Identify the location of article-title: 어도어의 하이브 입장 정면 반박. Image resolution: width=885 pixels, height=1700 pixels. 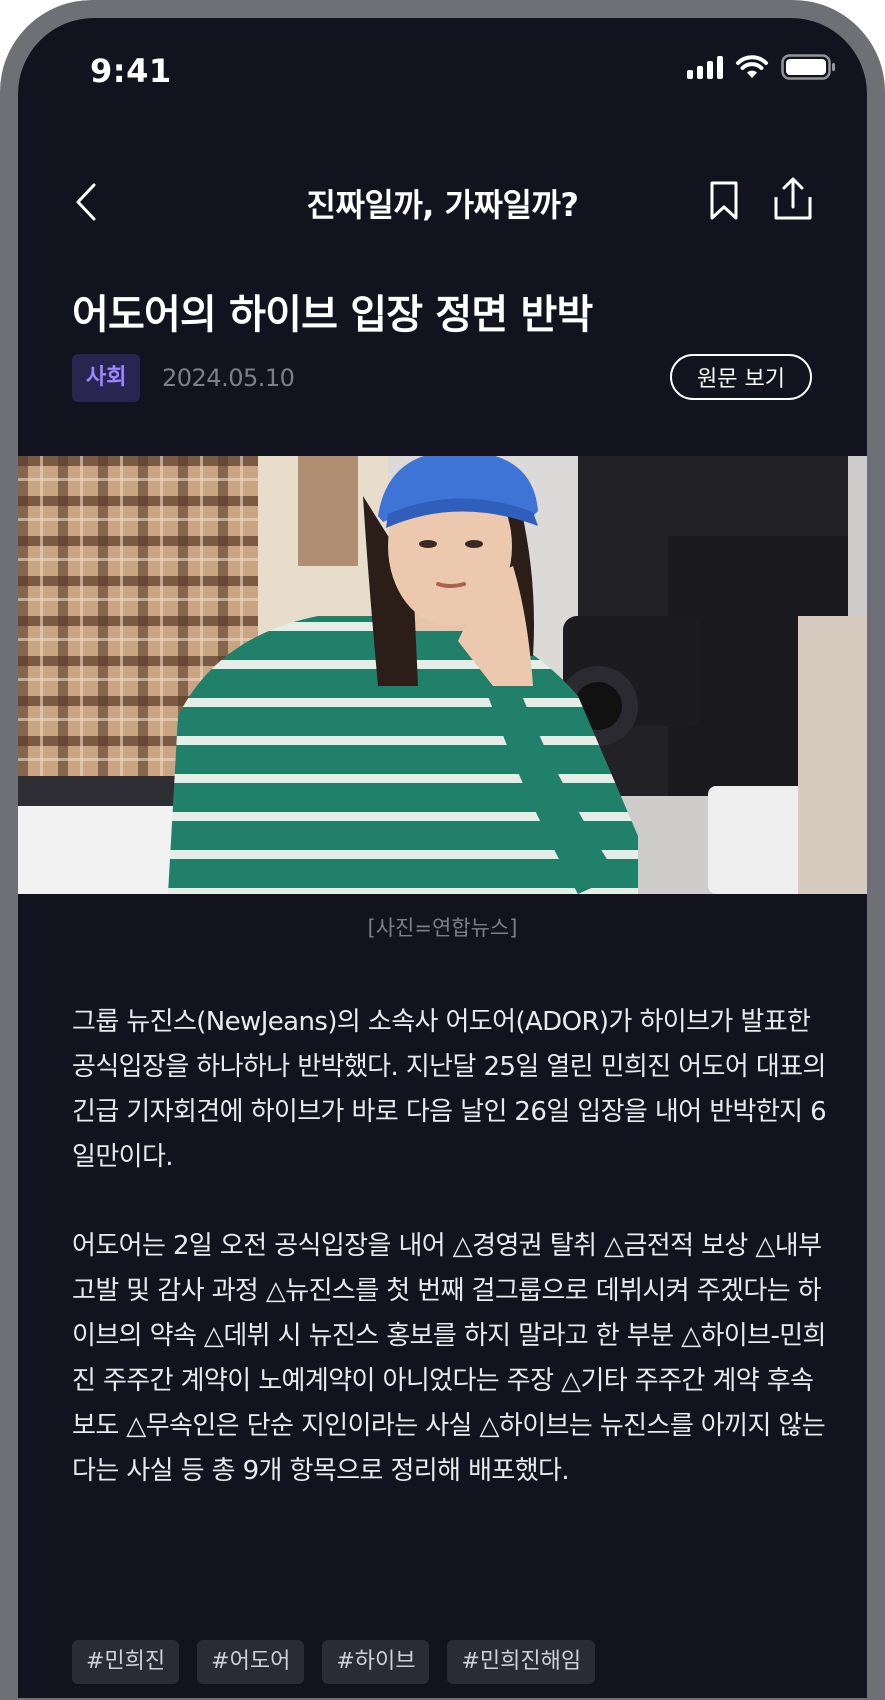
(332, 315).